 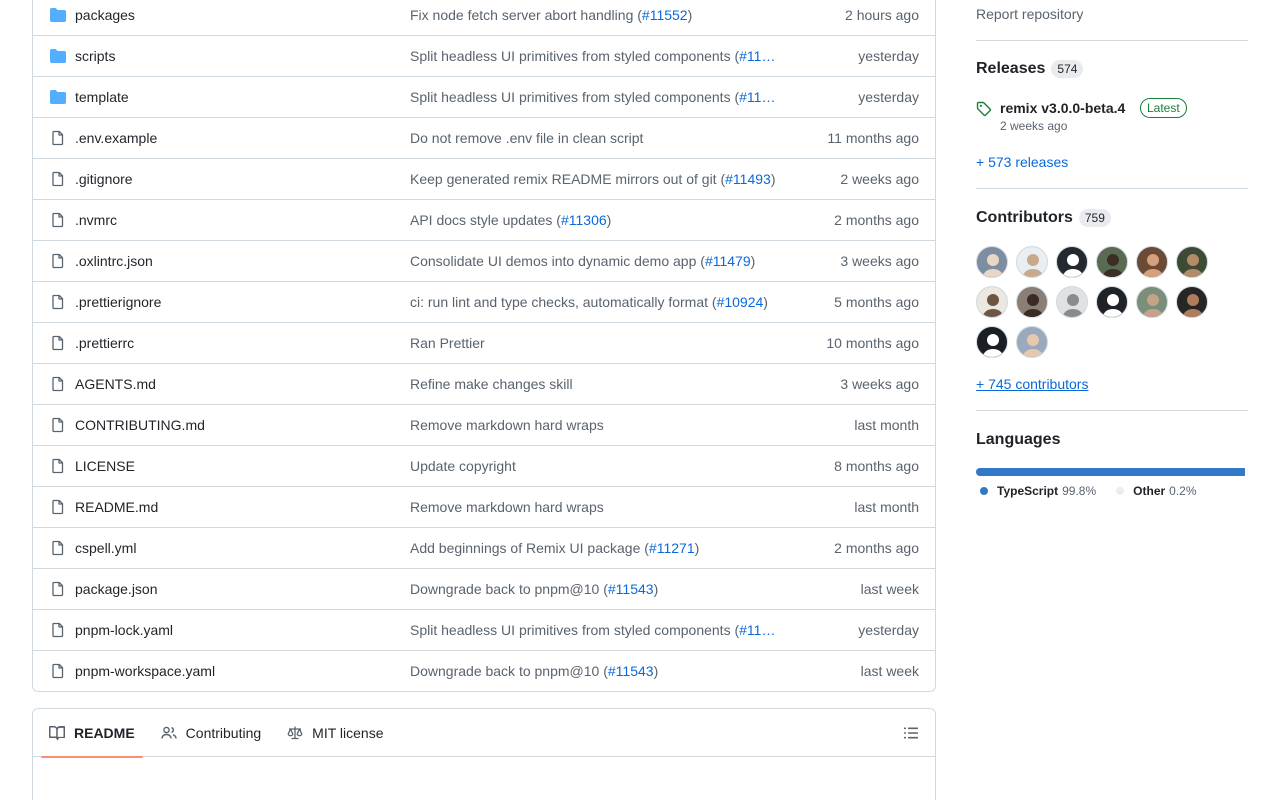 What do you see at coordinates (1029, 14) in the screenshot?
I see `report-repository-link: Report repository` at bounding box center [1029, 14].